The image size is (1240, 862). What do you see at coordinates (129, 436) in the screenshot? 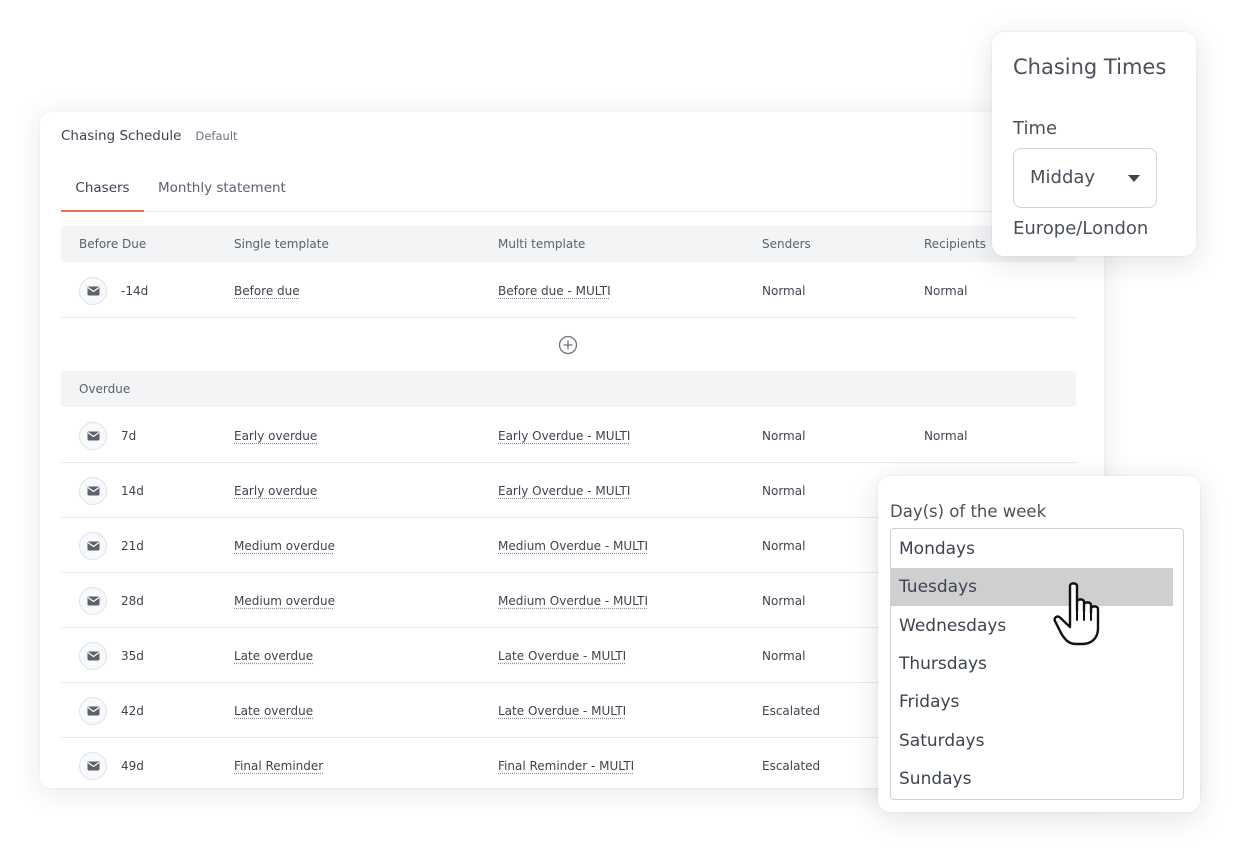
I see `row-days: 7d` at bounding box center [129, 436].